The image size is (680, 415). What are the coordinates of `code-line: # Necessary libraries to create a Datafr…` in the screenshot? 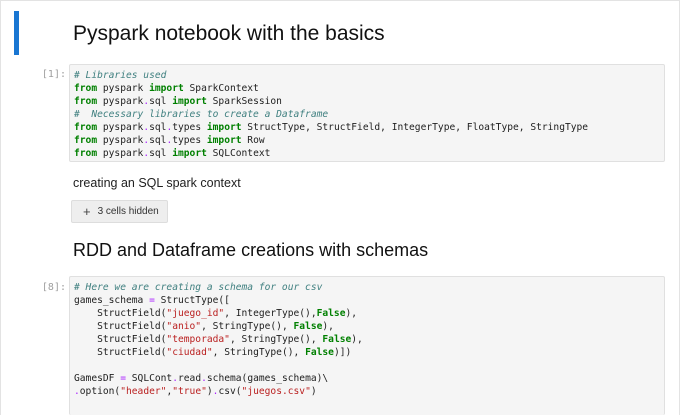 It's located at (369, 114).